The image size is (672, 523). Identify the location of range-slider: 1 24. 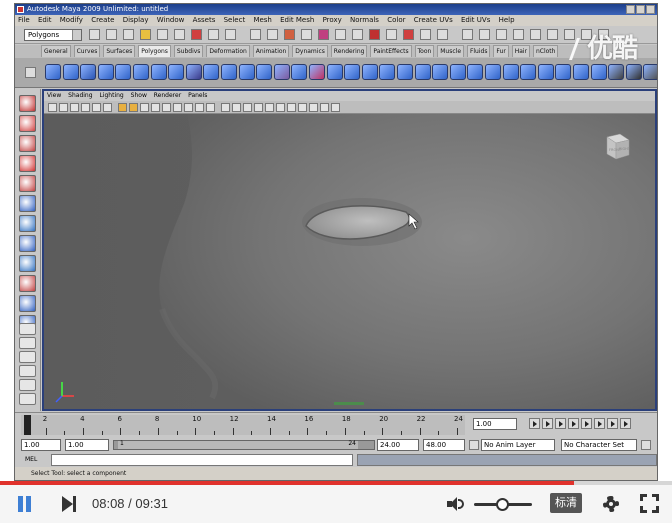
(244, 445).